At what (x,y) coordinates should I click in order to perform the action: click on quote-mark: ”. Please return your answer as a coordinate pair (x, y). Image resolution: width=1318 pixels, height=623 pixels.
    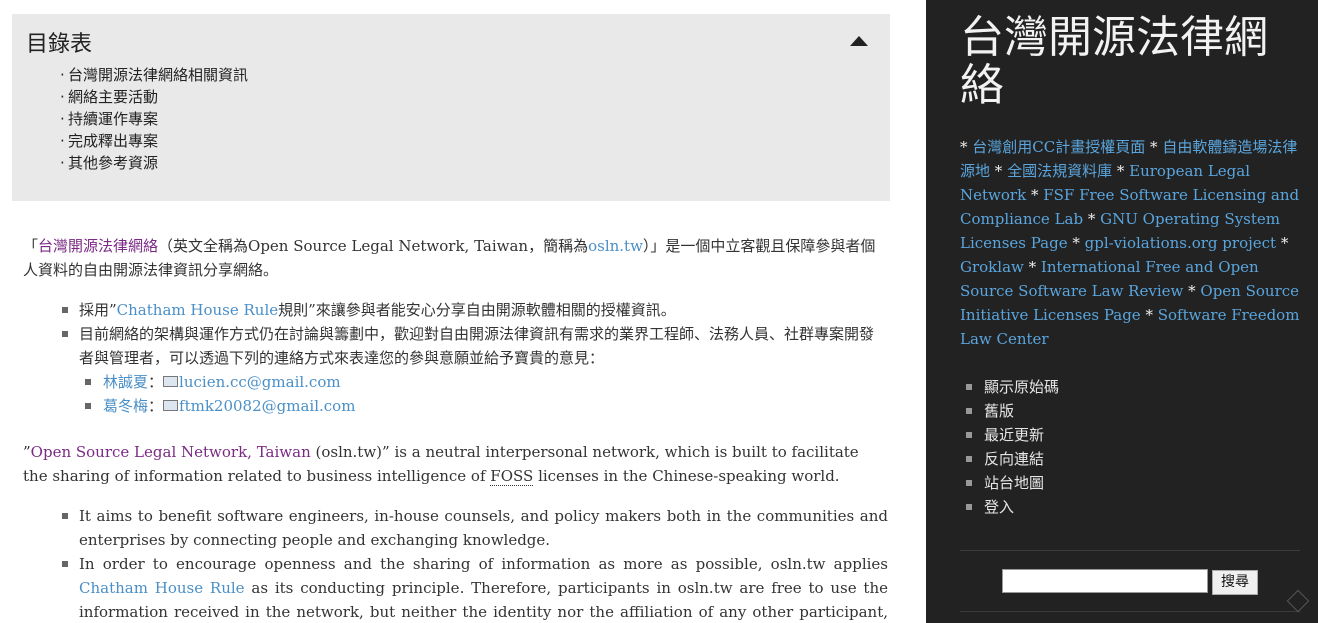
    Looking at the image, I should click on (27, 452).